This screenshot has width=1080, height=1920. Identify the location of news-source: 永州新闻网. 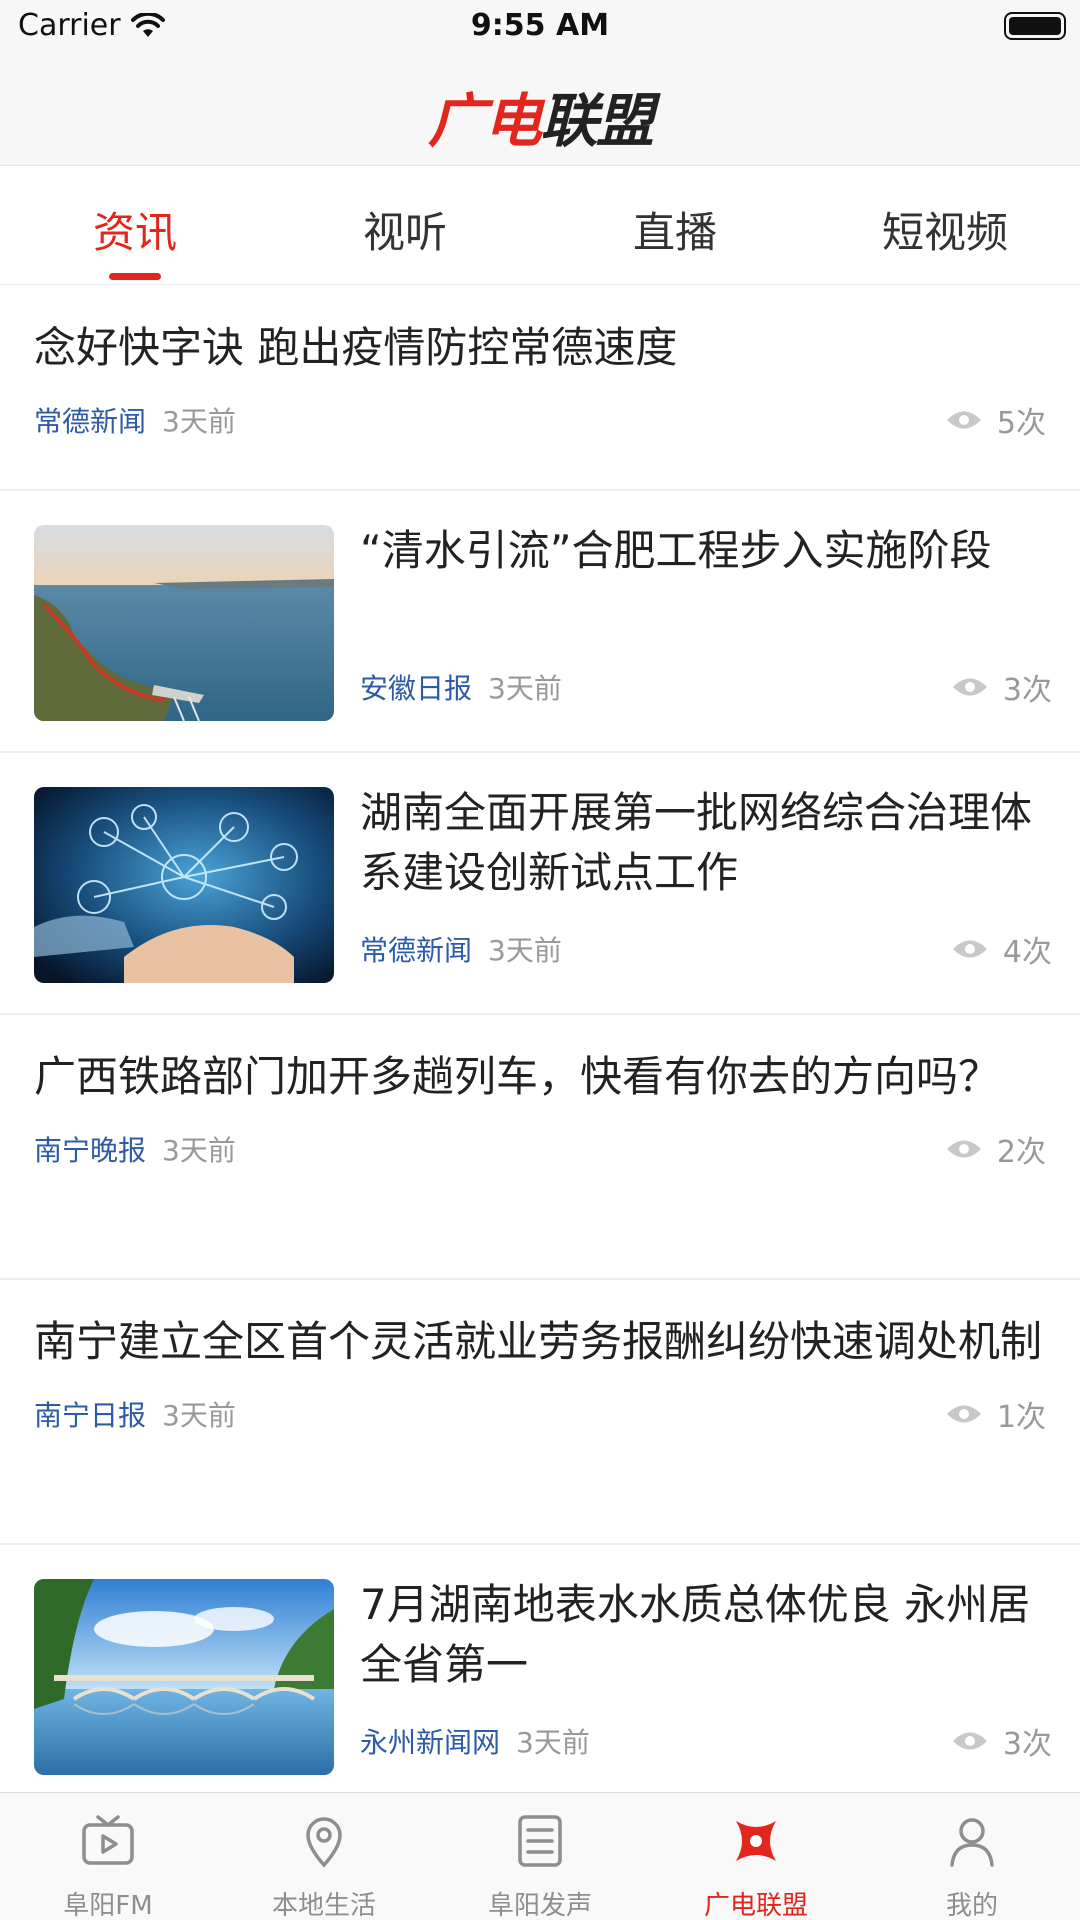
(430, 1741).